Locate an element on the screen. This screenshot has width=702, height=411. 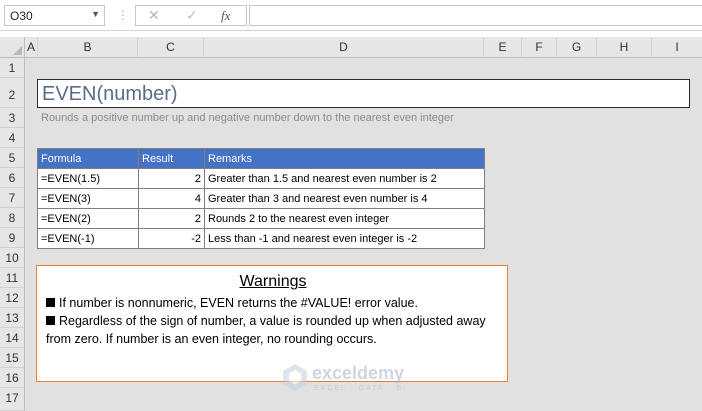
table-header-row: Formula Result Remarks is located at coordinates (261, 158).